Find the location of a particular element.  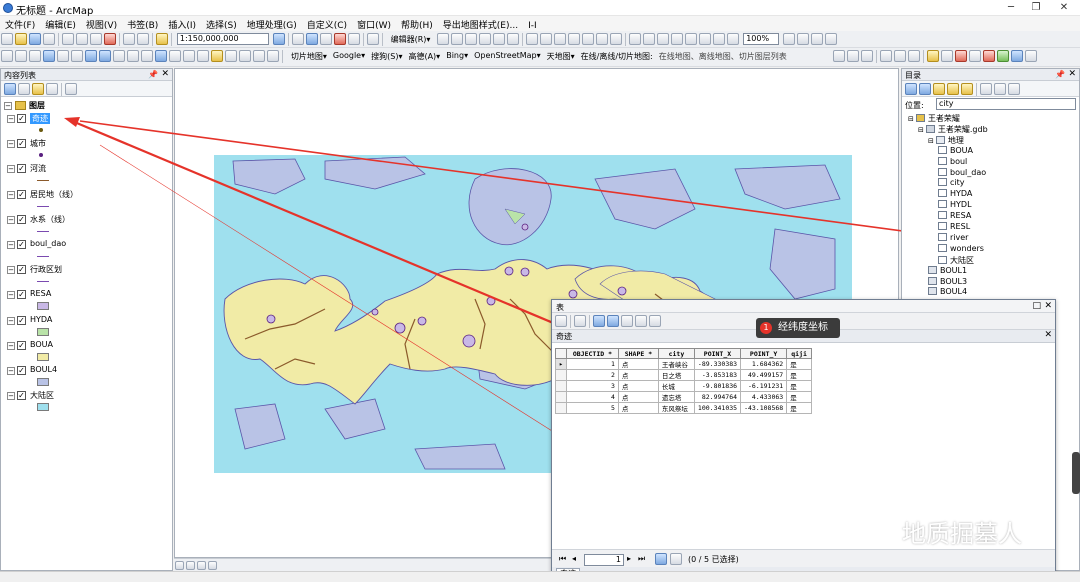

table-cell: 82.994764 is located at coordinates (717, 397).